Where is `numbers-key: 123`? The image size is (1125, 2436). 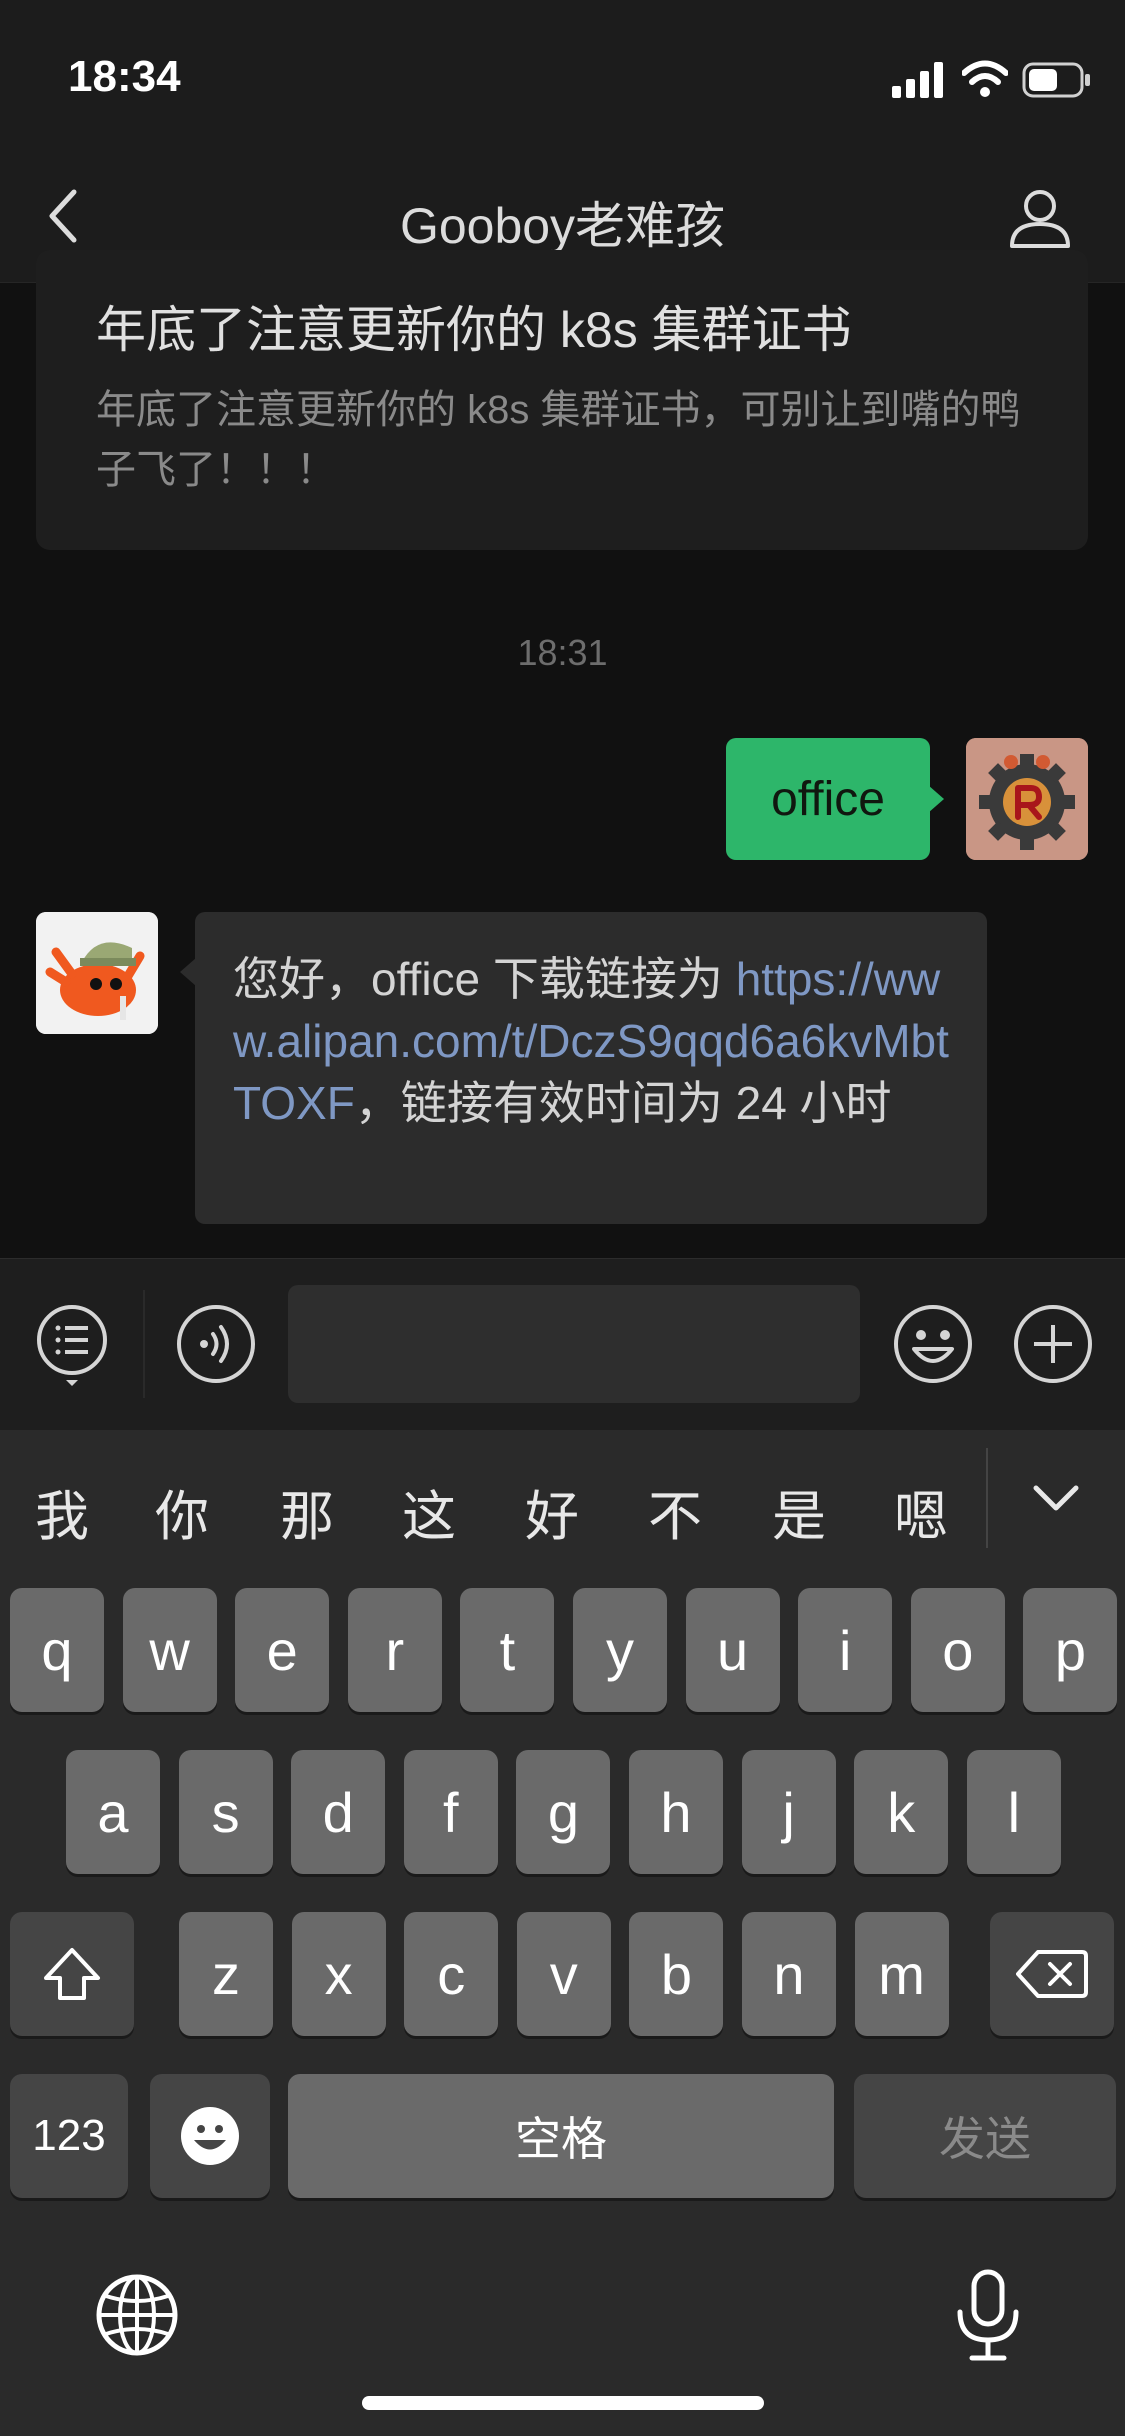 numbers-key: 123 is located at coordinates (69, 2136).